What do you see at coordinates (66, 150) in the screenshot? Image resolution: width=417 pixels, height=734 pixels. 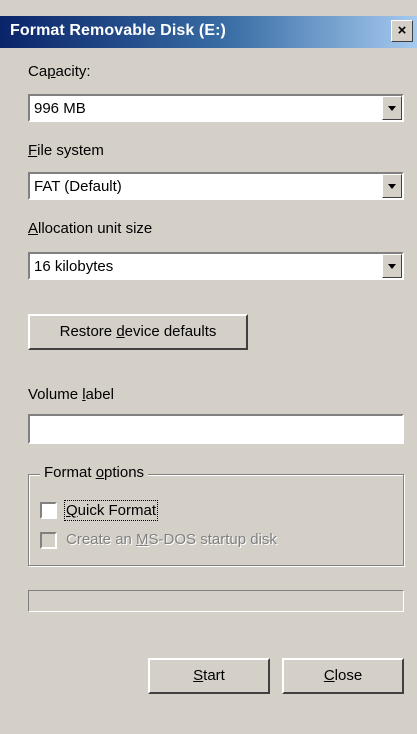 I see `file-system-label: File system` at bounding box center [66, 150].